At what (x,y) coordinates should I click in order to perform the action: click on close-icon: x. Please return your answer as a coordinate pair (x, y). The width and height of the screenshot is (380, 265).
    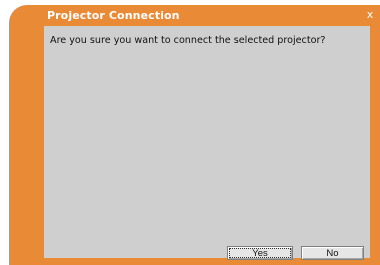
    Looking at the image, I should click on (370, 15).